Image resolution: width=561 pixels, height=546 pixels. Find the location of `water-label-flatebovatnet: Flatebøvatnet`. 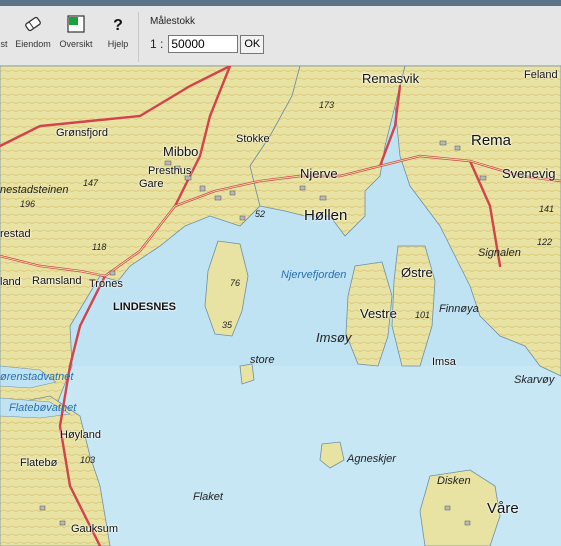

water-label-flatebovatnet: Flatebøvatnet is located at coordinates (43, 408).